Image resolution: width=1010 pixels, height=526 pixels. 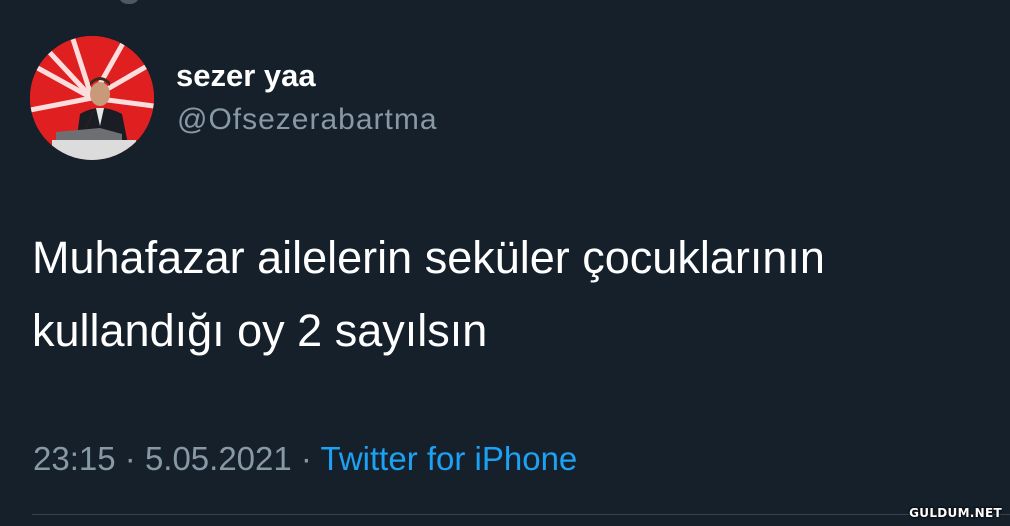 What do you see at coordinates (129, 2) in the screenshot?
I see `retweet-icon` at bounding box center [129, 2].